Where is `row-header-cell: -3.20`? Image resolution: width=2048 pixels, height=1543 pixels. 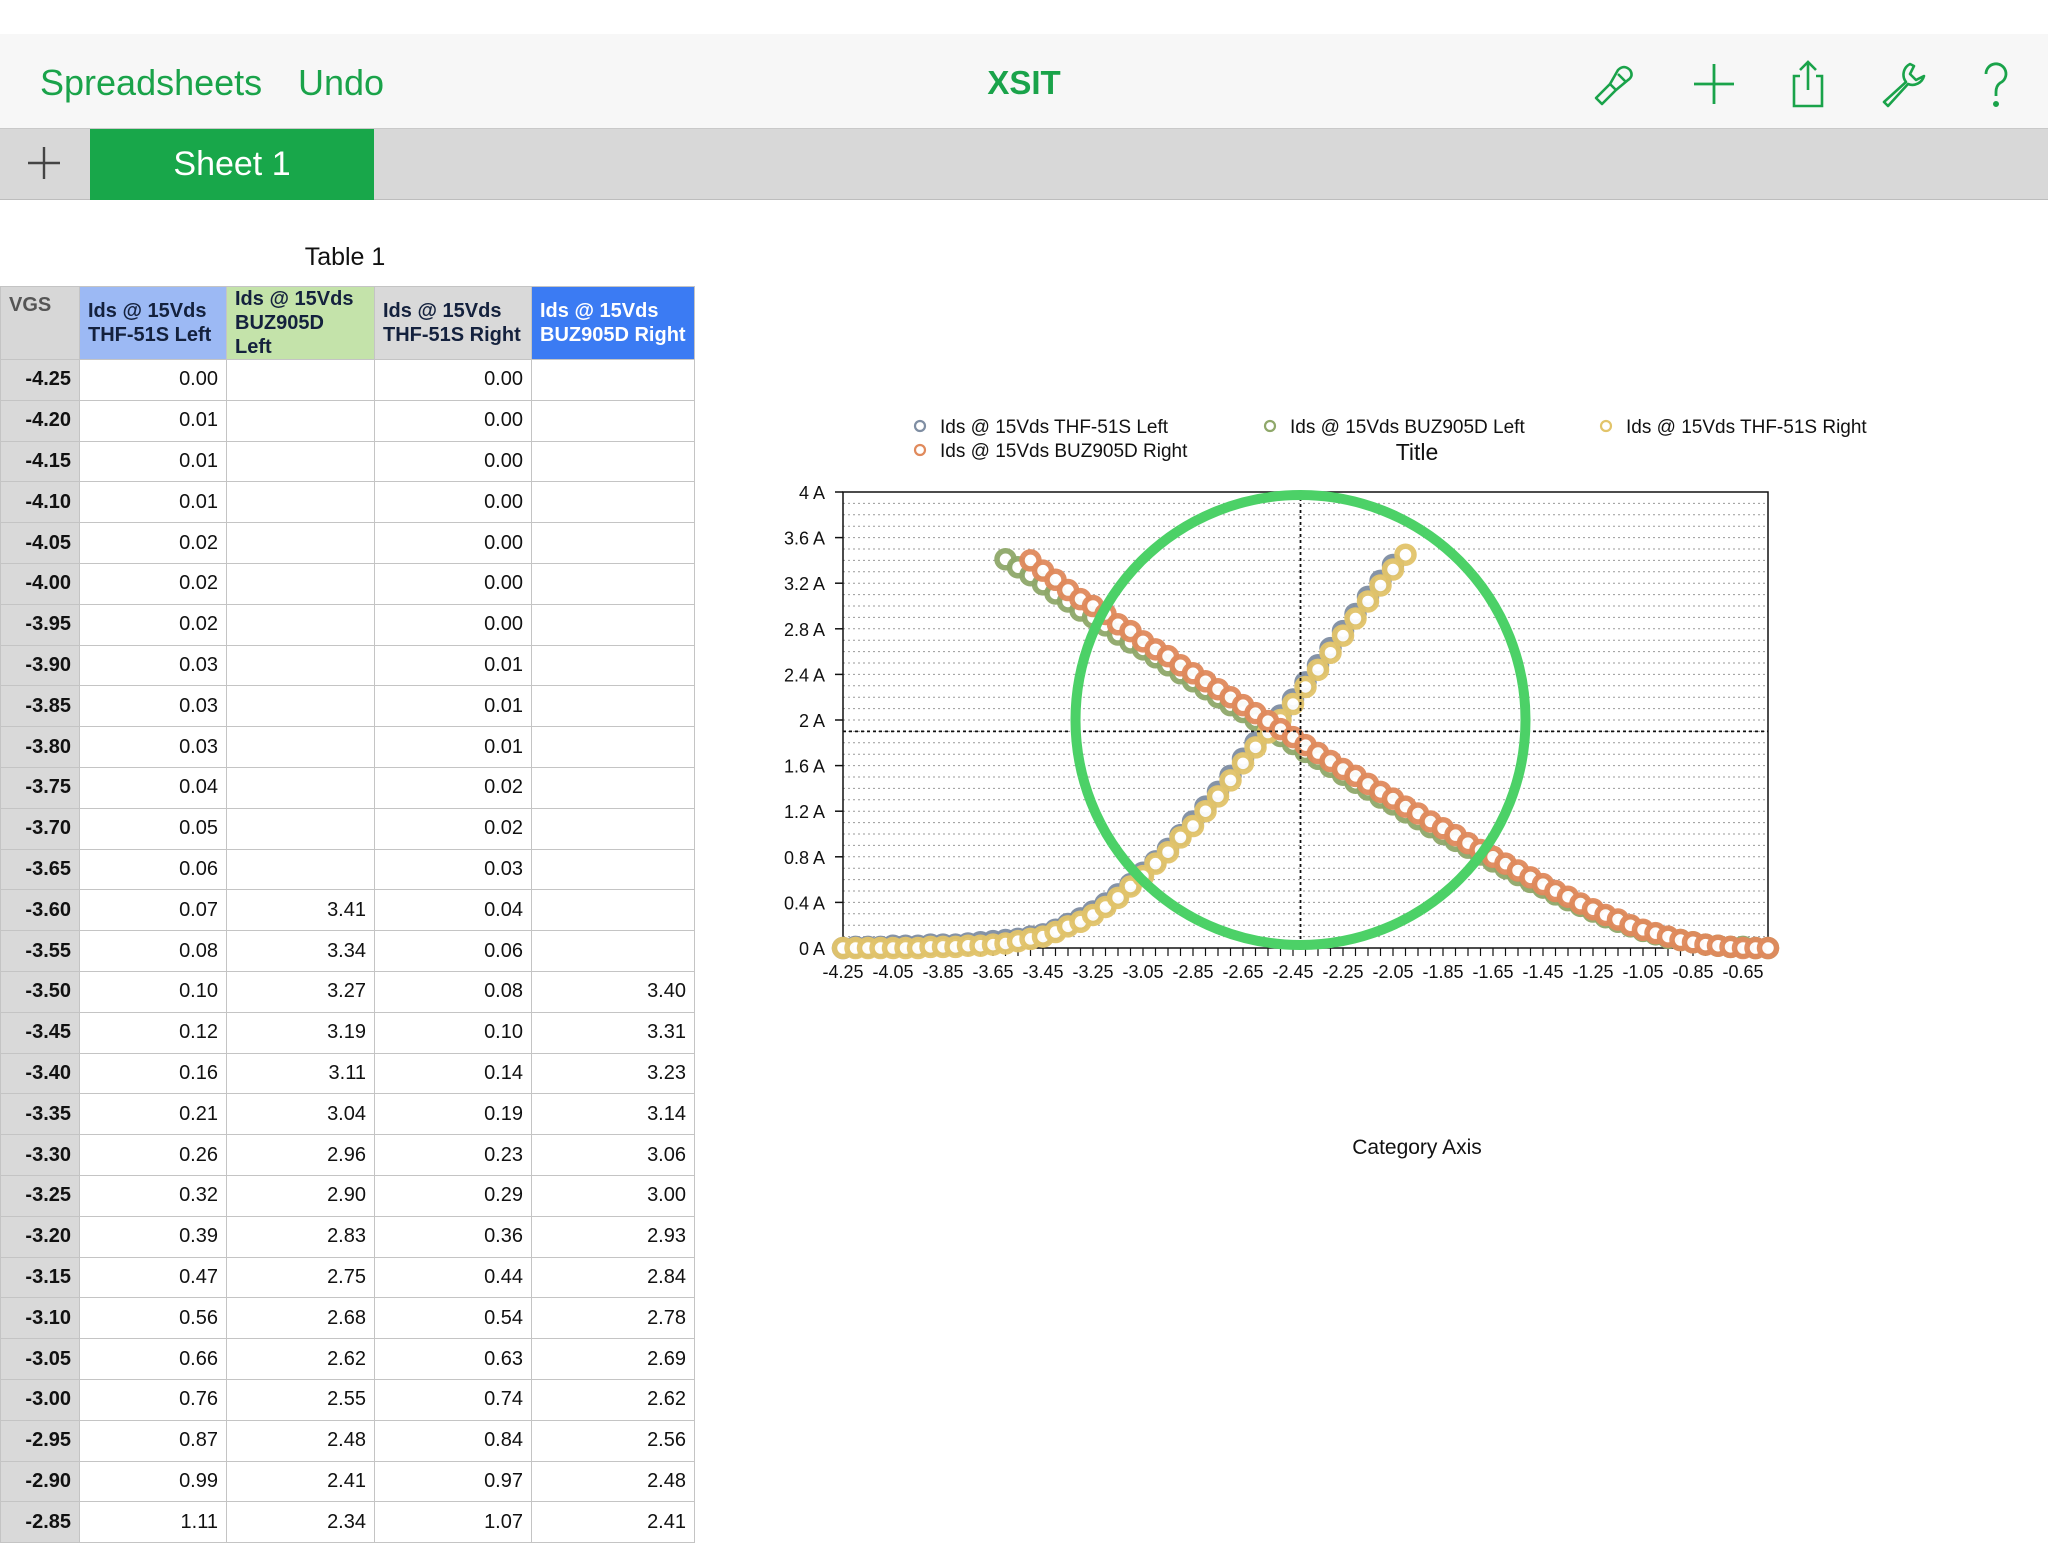 row-header-cell: -3.20 is located at coordinates (40, 1236).